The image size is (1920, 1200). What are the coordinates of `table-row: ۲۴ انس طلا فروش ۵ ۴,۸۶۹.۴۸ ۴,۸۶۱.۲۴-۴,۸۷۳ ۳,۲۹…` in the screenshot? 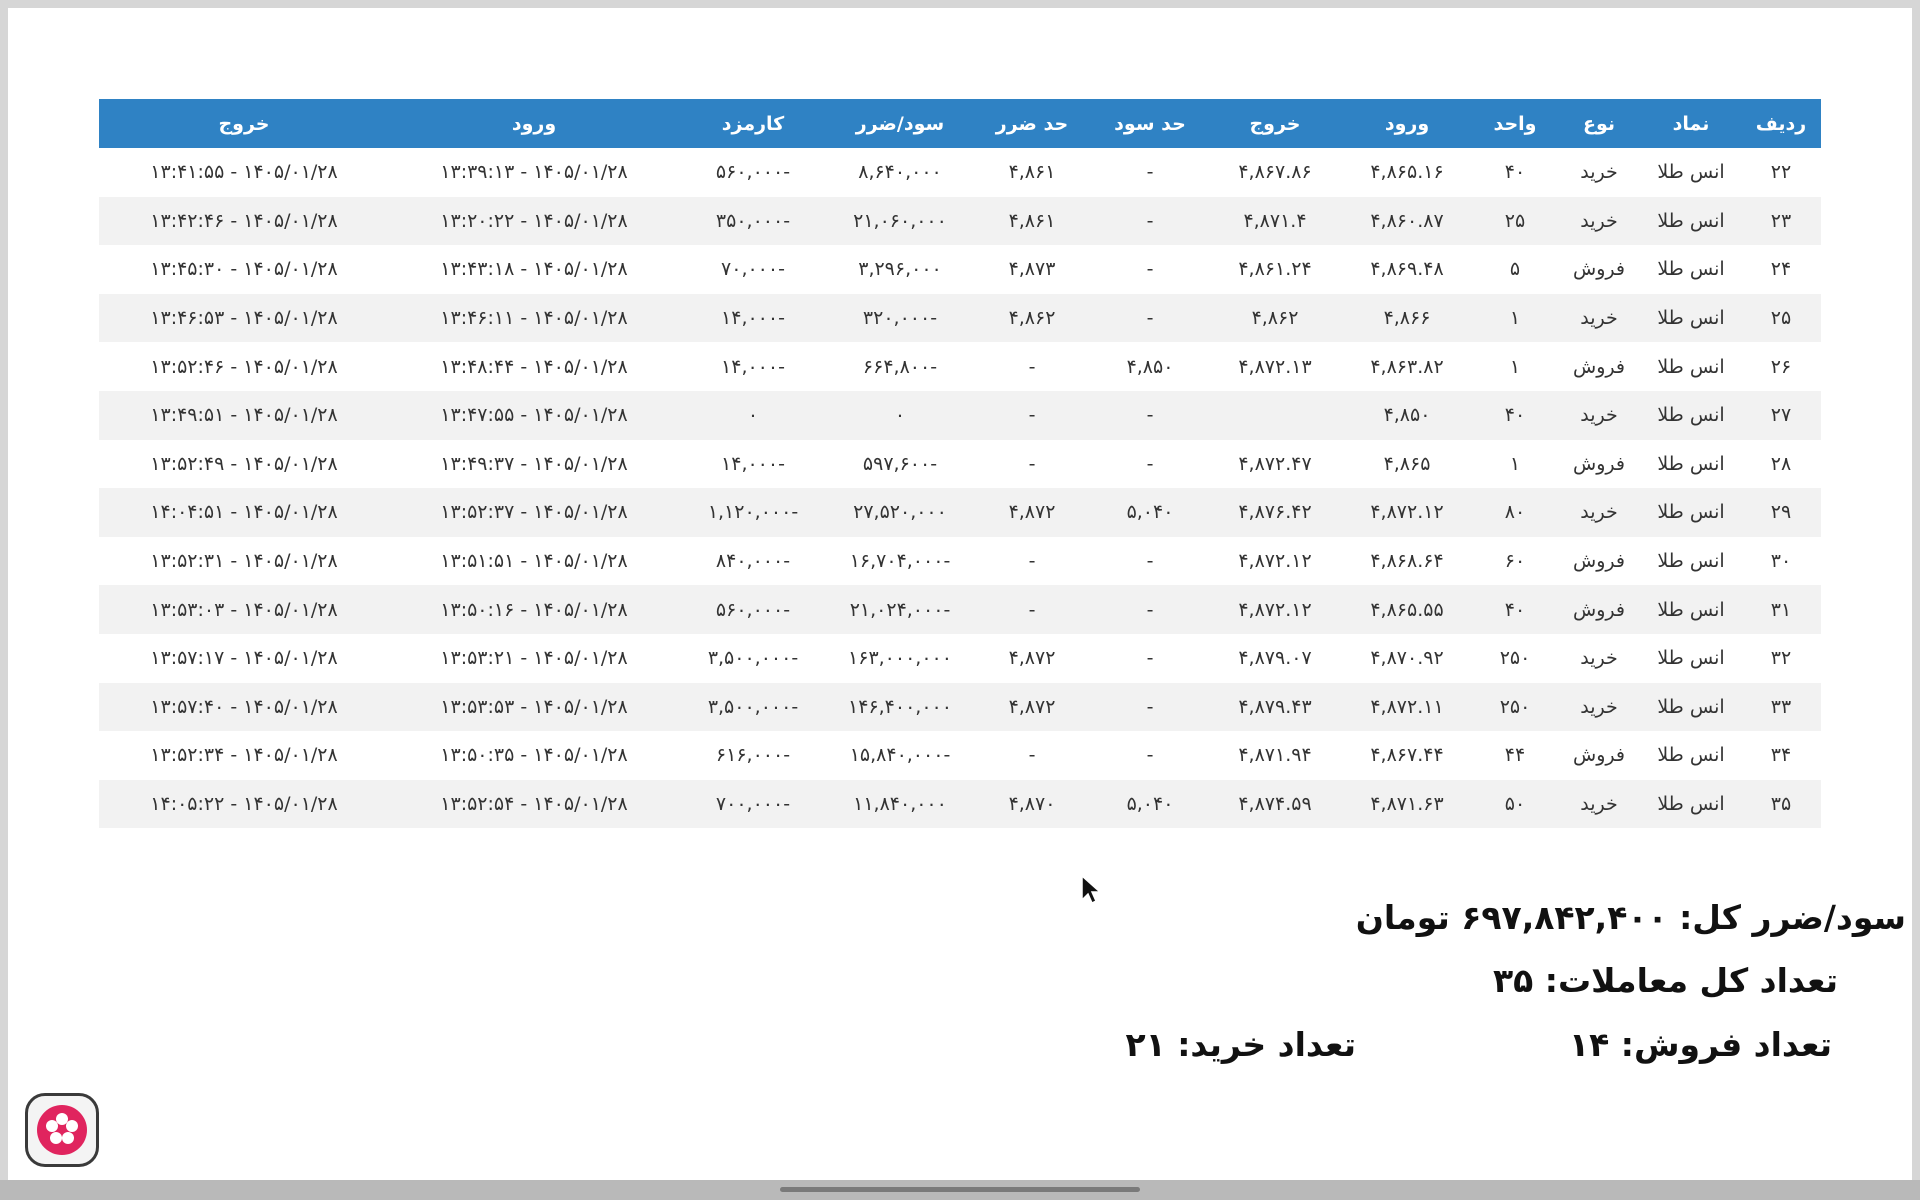 It's located at (960, 269).